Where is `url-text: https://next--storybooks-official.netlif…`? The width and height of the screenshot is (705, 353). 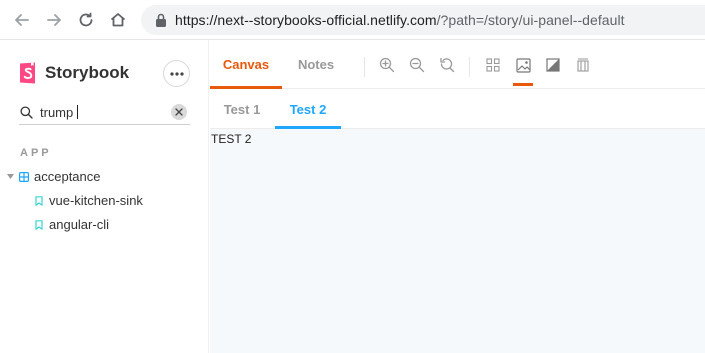 url-text: https://next--storybooks-official.netlif… is located at coordinates (400, 20).